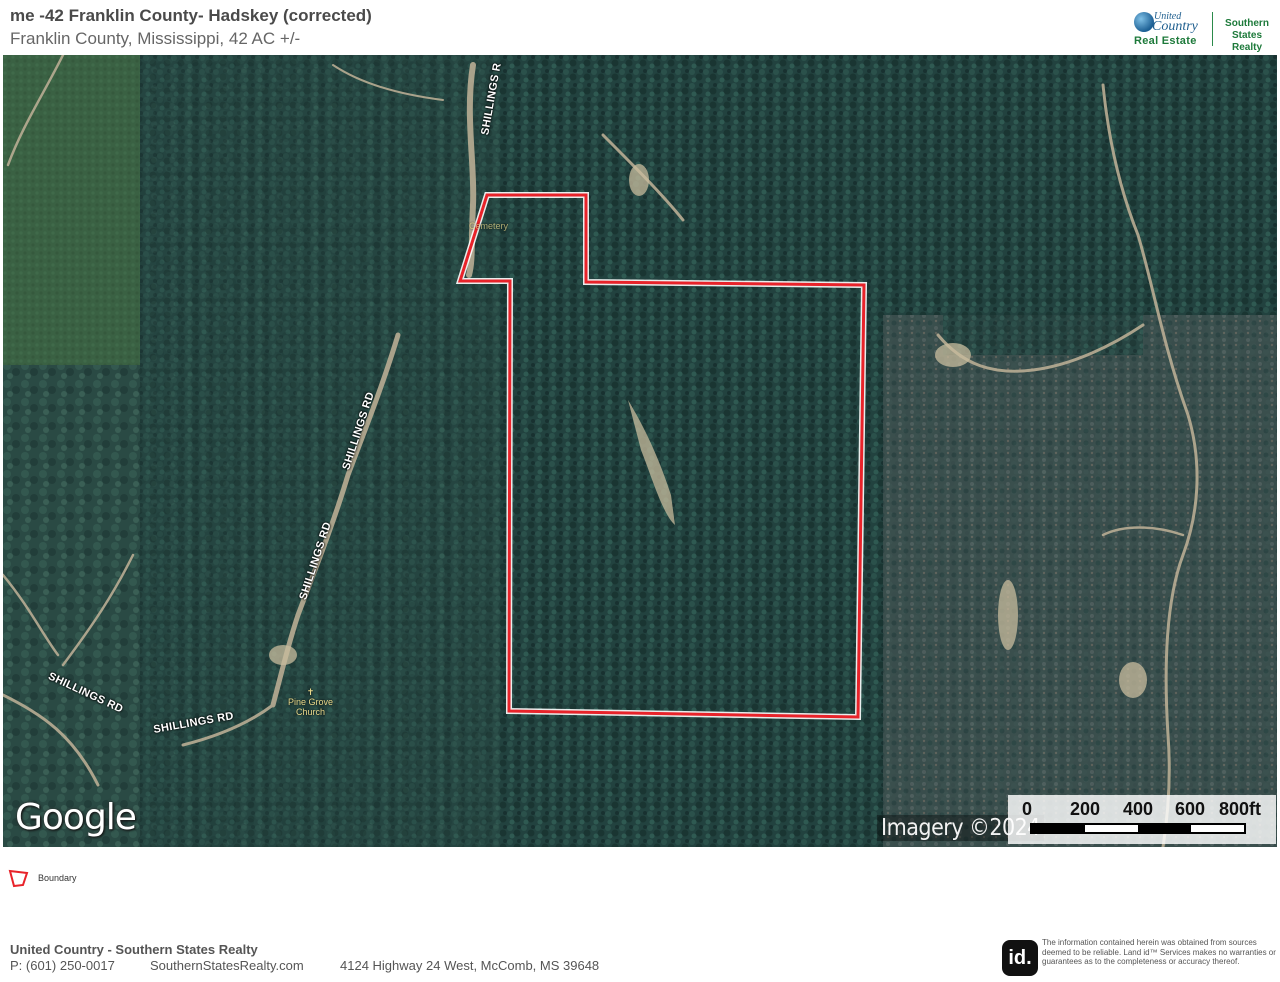 The width and height of the screenshot is (1280, 982). What do you see at coordinates (1212, 29) in the screenshot?
I see `logo-divider` at bounding box center [1212, 29].